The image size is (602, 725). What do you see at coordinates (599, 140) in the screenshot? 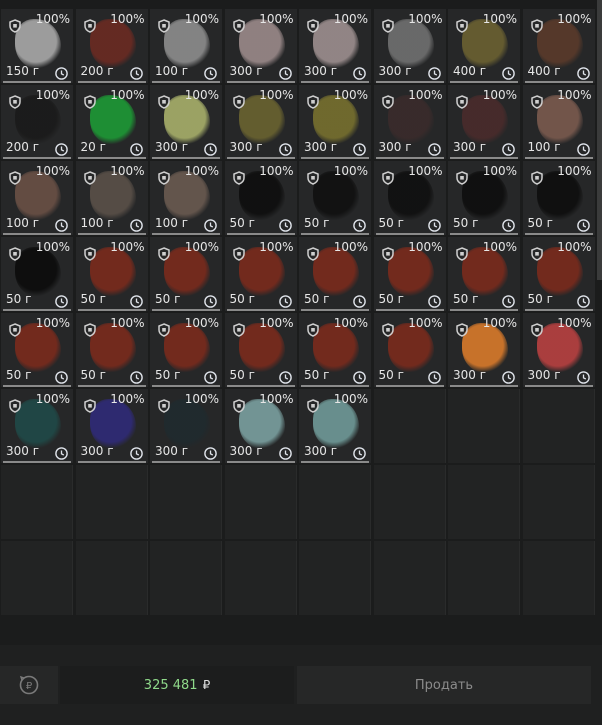
I see `inventory-scrollbar` at bounding box center [599, 140].